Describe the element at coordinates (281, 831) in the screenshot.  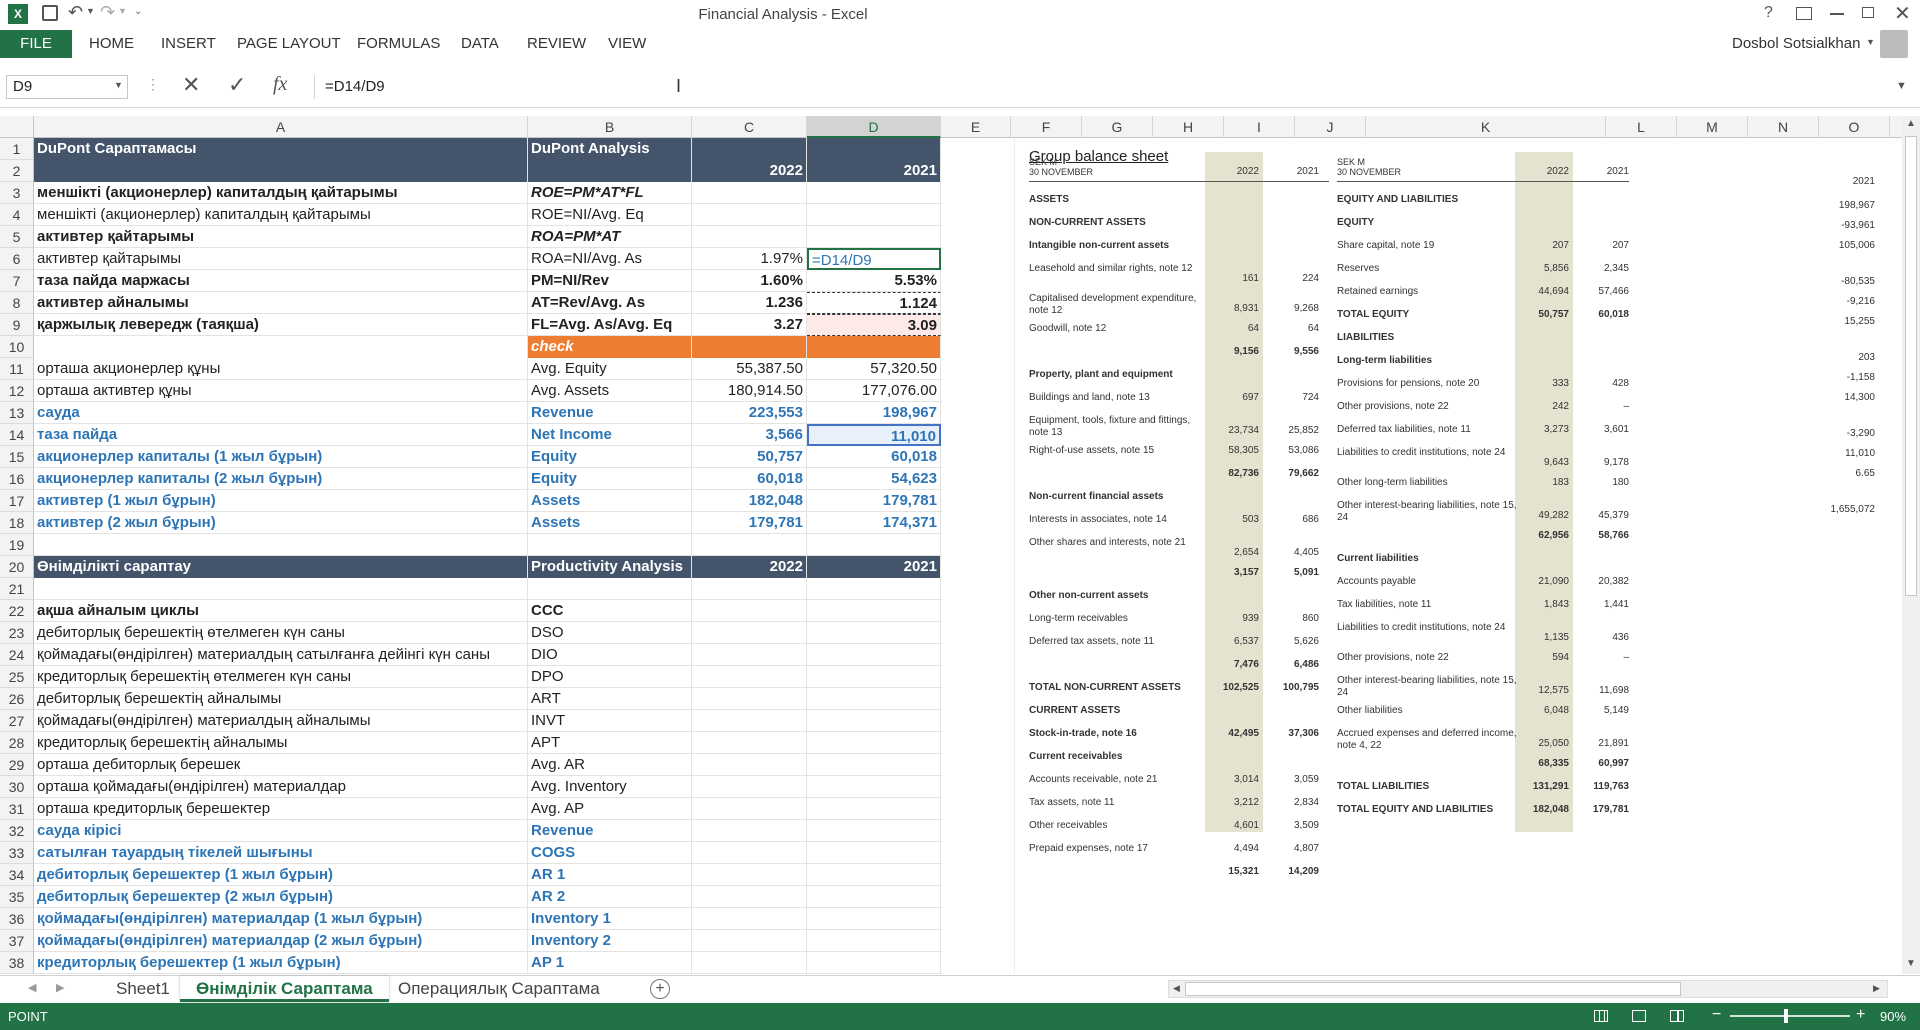
I see `cell-a: сауда кірісі` at that location.